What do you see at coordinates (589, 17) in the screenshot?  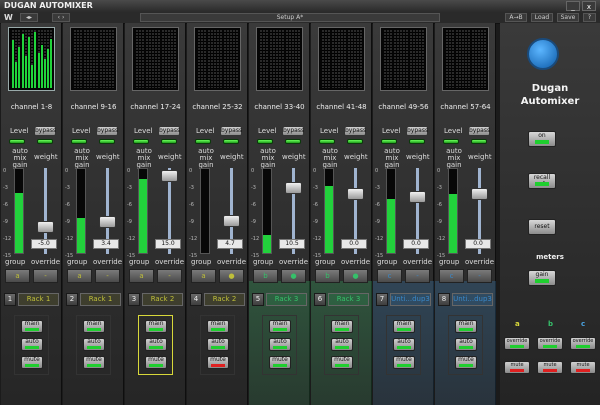 I see `help-button: ?` at bounding box center [589, 17].